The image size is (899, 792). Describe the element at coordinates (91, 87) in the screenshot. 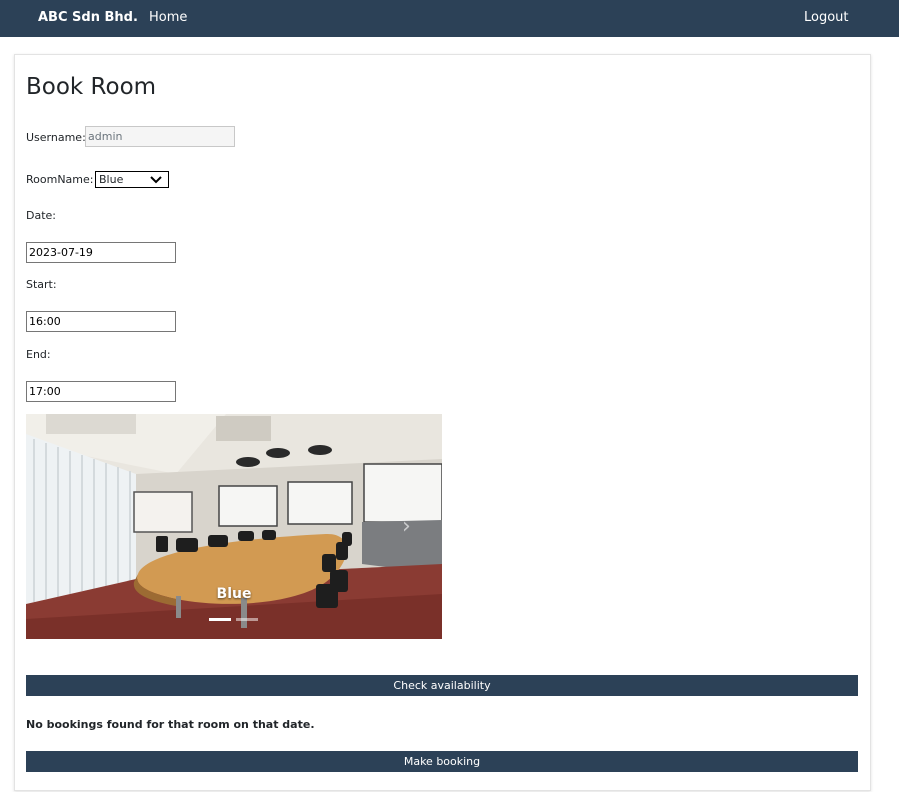

I see `page-title: Book Room` at that location.